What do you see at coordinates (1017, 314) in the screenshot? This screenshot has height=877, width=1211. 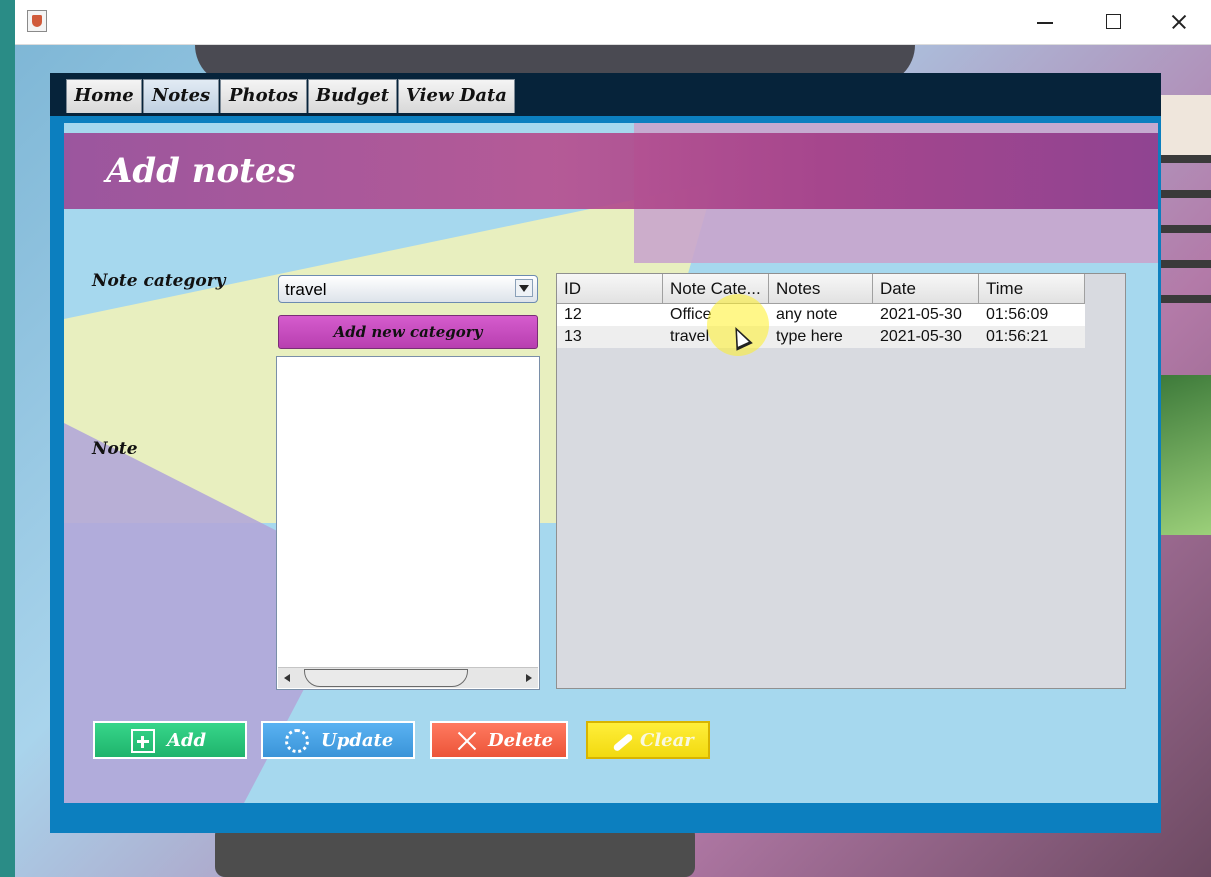 I see `table-cell: 01:56:09` at bounding box center [1017, 314].